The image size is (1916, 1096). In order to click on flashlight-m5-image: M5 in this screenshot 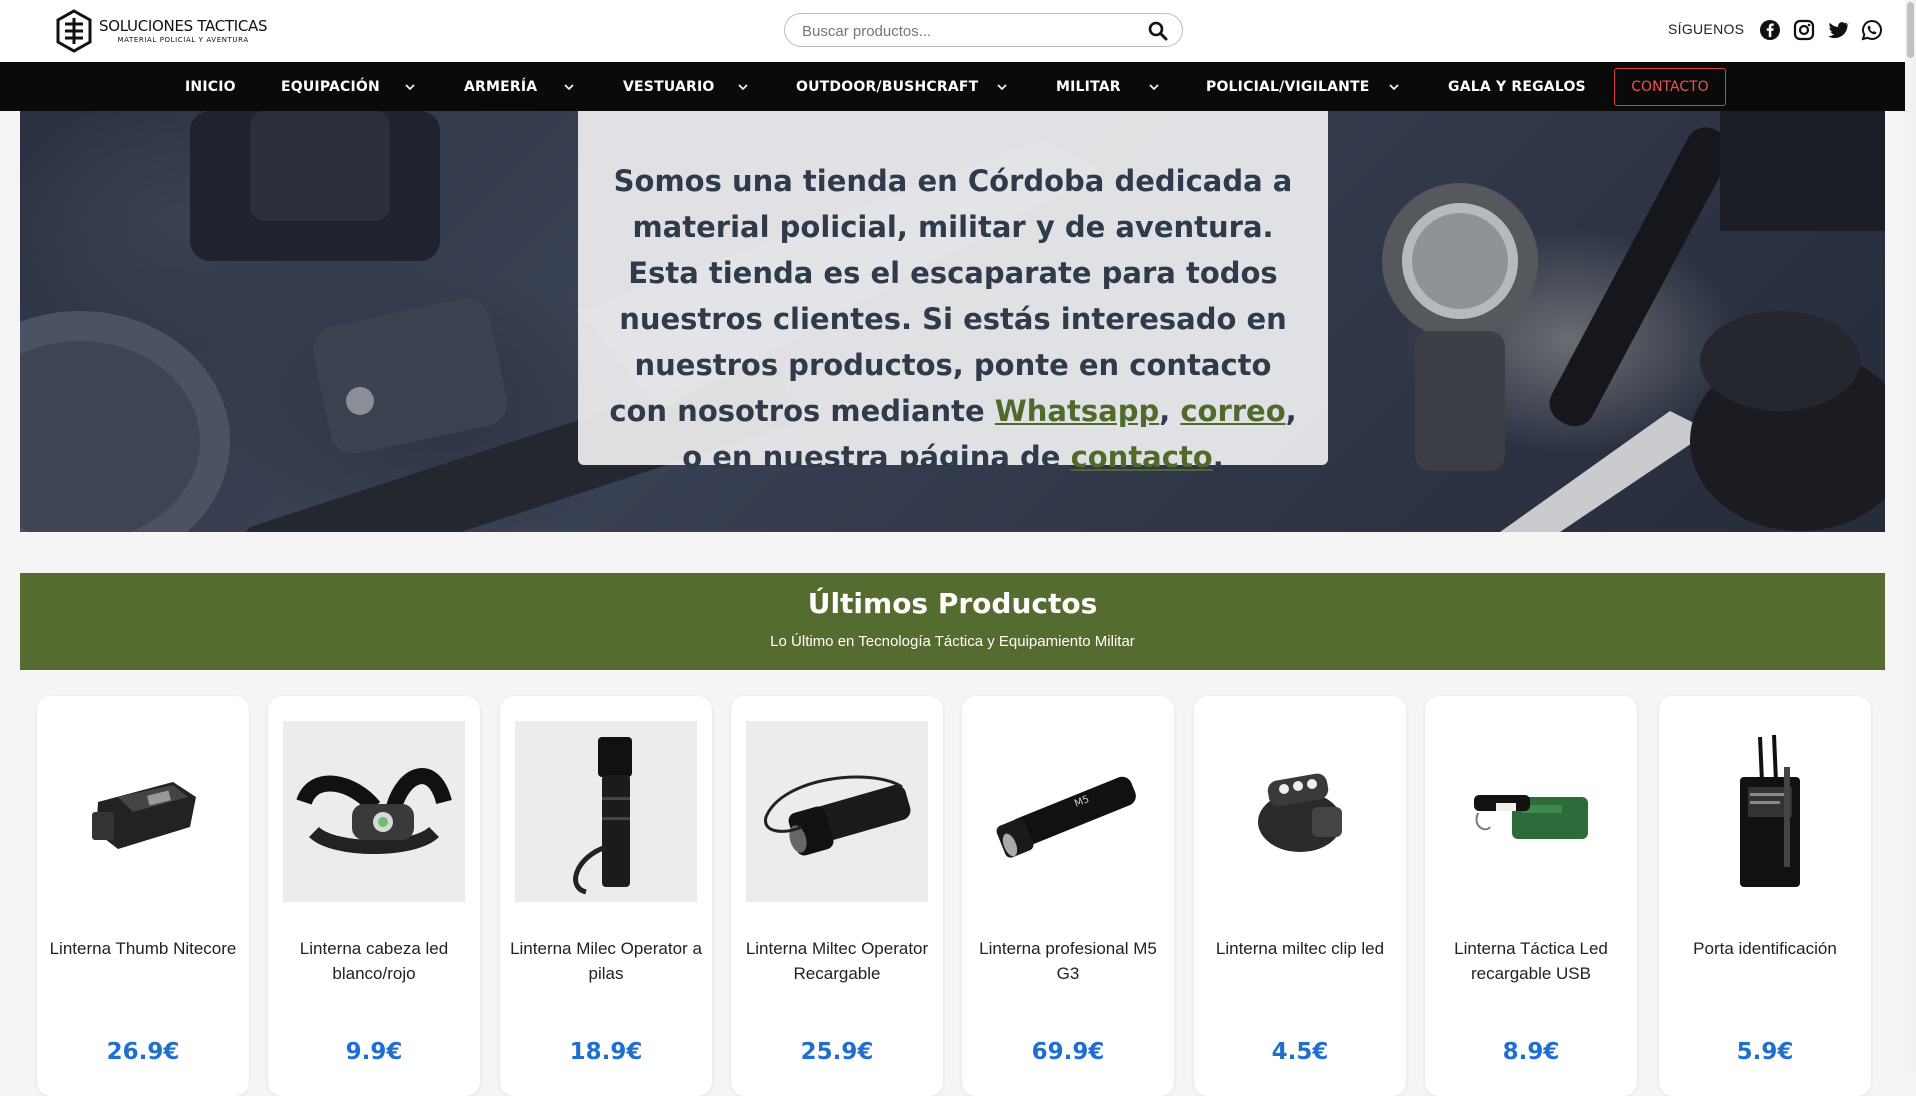, I will do `click(1066, 817)`.